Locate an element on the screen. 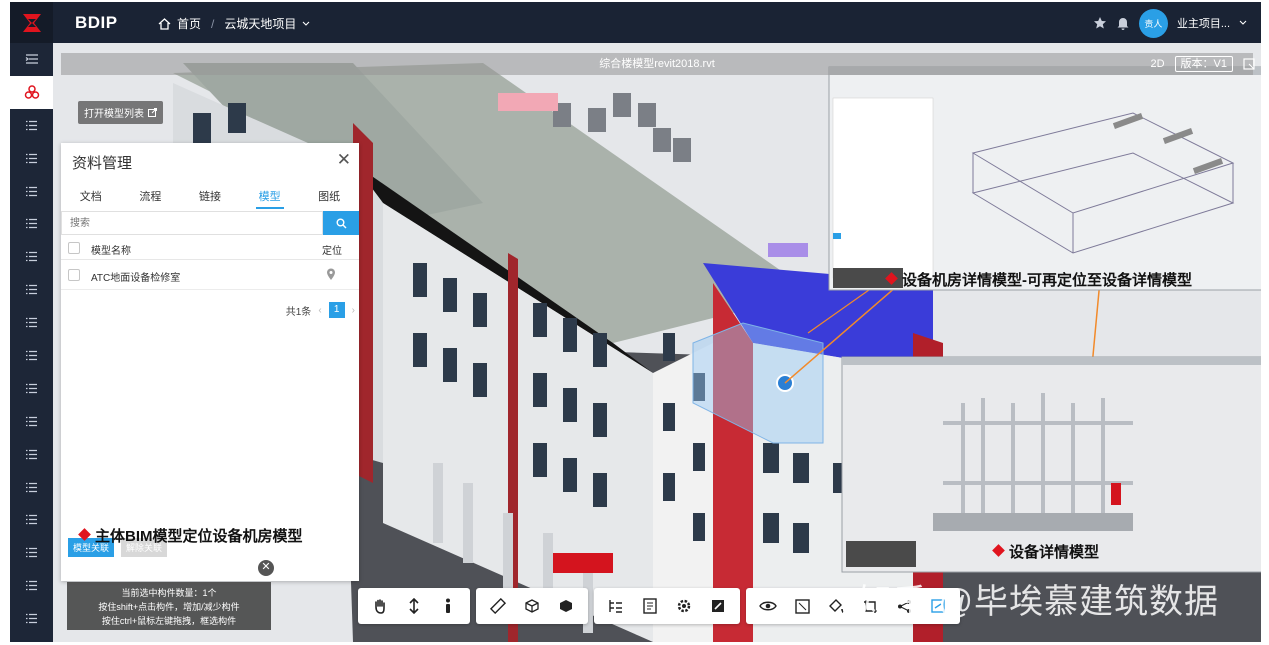 This screenshot has width=1269, height=645. person-icon is located at coordinates (448, 605).